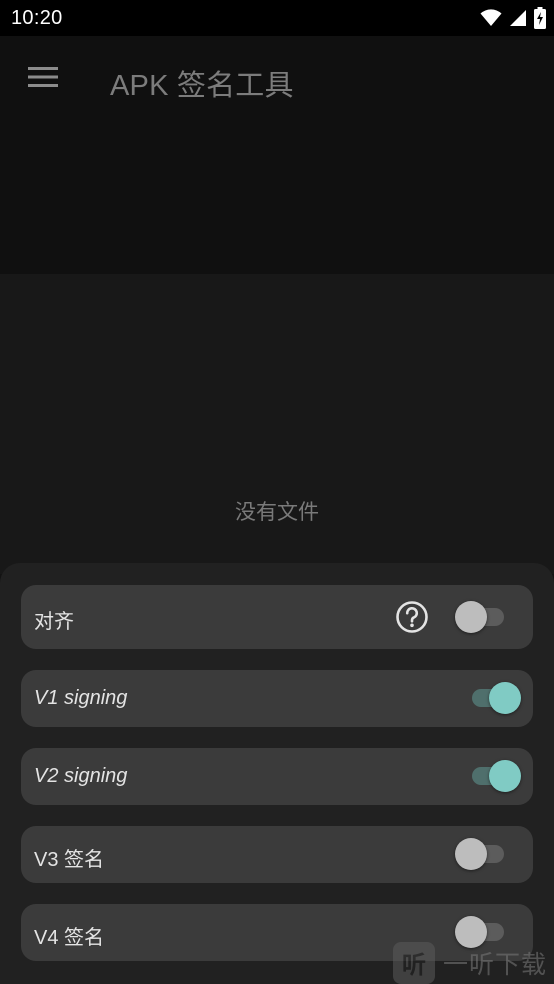 Image resolution: width=554 pixels, height=984 pixels. Describe the element at coordinates (277, 18) in the screenshot. I see `status-bar: 10:20` at that location.